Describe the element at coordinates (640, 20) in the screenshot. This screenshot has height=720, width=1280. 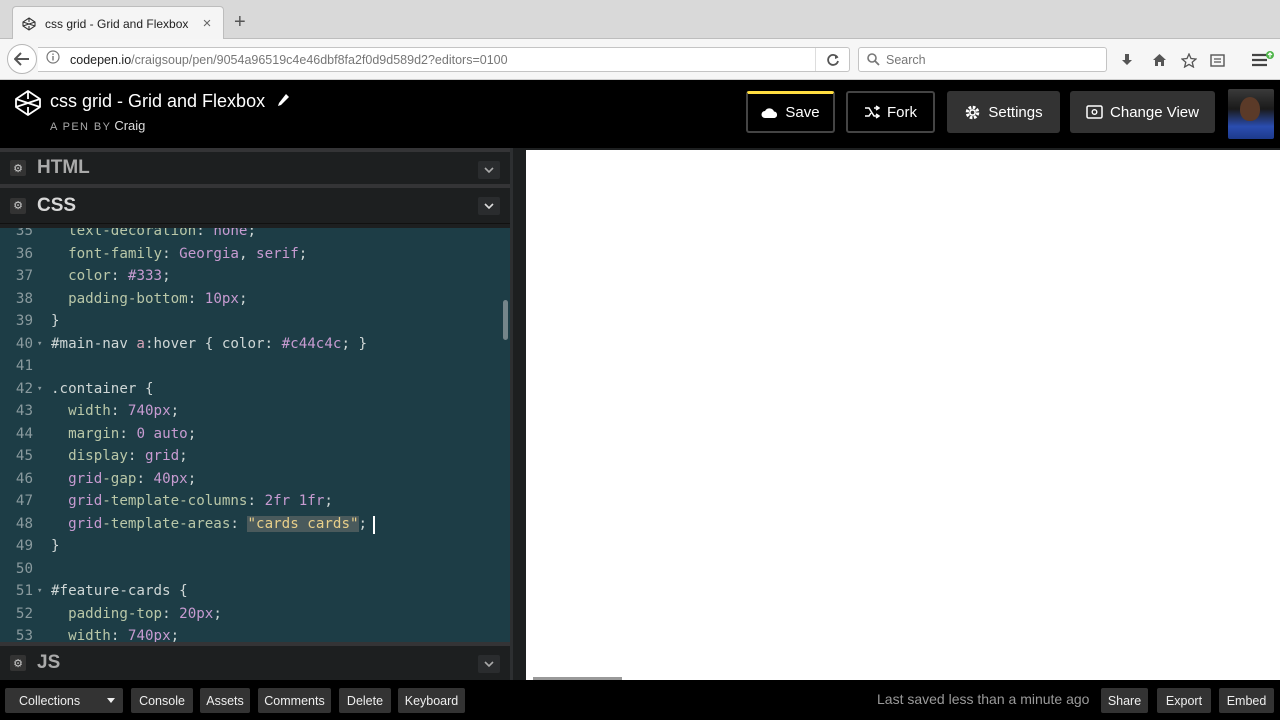
I see `browser-tab-bar: css grid - Grid and Flexbox × +` at that location.